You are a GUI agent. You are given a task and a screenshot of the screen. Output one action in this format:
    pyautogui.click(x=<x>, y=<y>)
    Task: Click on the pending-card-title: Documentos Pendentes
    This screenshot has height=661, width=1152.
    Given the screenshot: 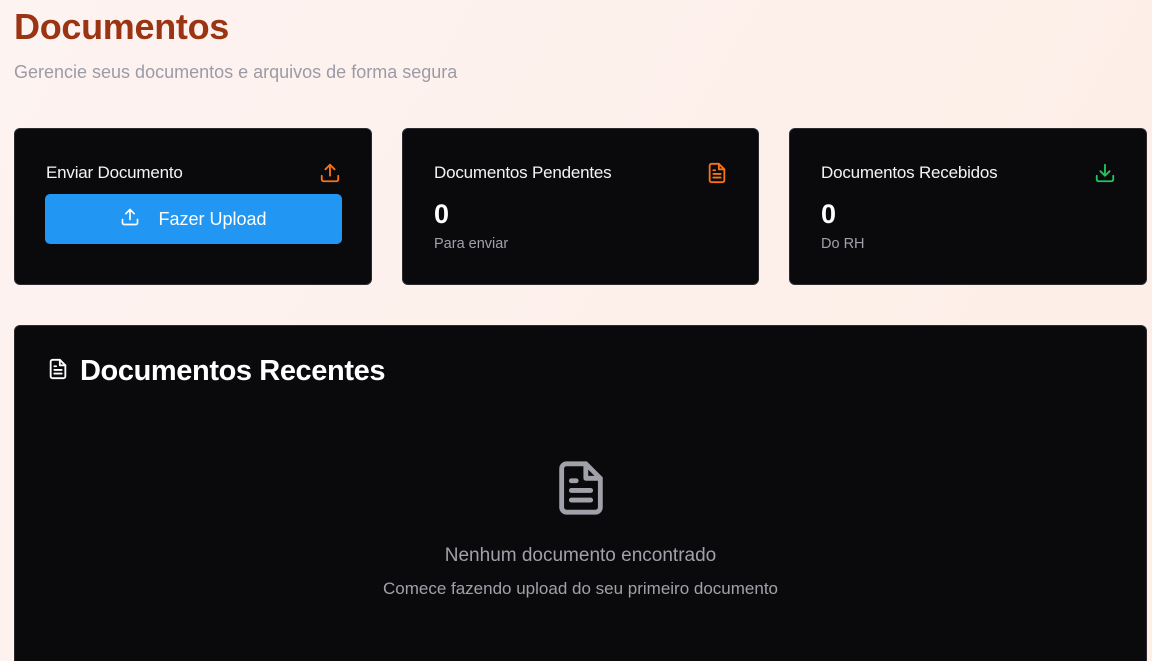 What is the action you would take?
    pyautogui.click(x=523, y=172)
    